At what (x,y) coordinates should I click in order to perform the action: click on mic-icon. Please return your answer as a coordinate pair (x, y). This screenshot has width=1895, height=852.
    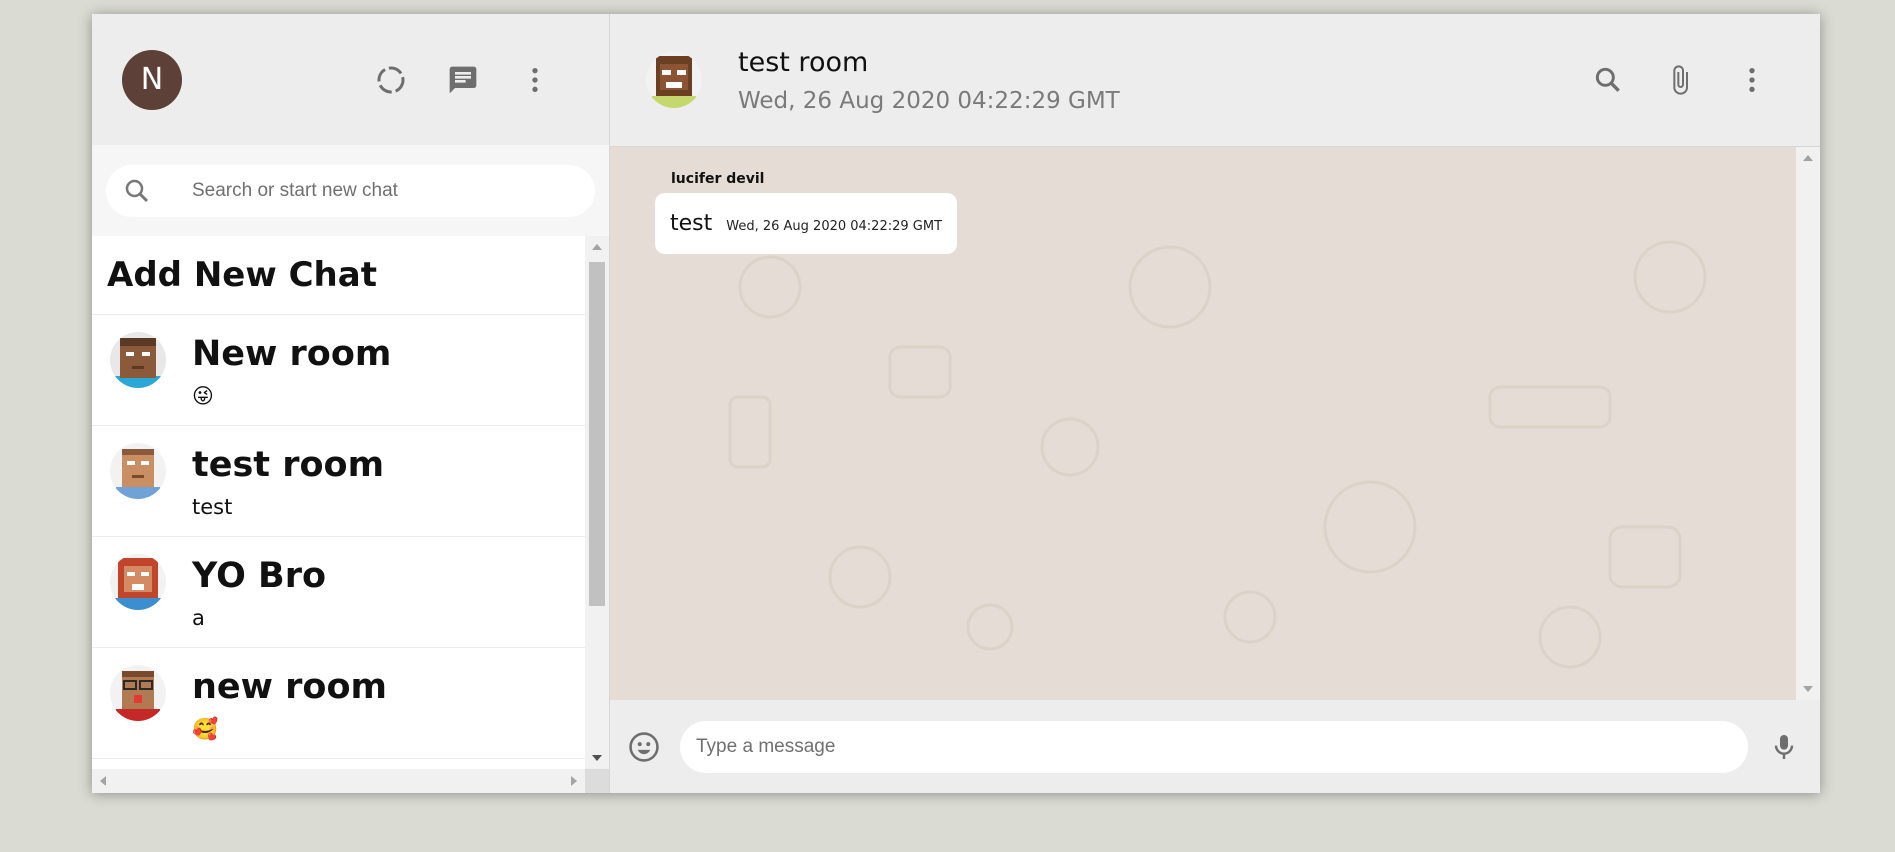
    Looking at the image, I should click on (1784, 746).